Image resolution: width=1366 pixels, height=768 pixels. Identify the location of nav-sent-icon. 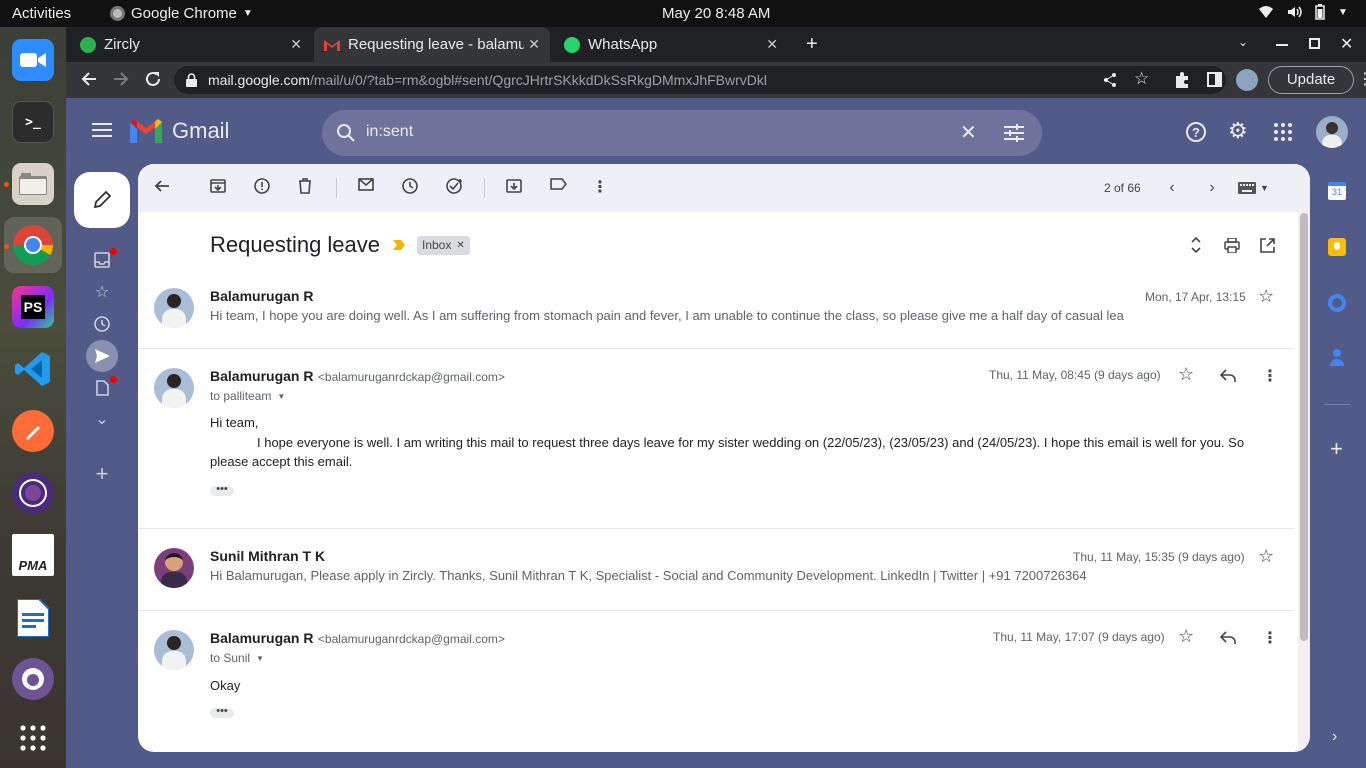
(102, 356).